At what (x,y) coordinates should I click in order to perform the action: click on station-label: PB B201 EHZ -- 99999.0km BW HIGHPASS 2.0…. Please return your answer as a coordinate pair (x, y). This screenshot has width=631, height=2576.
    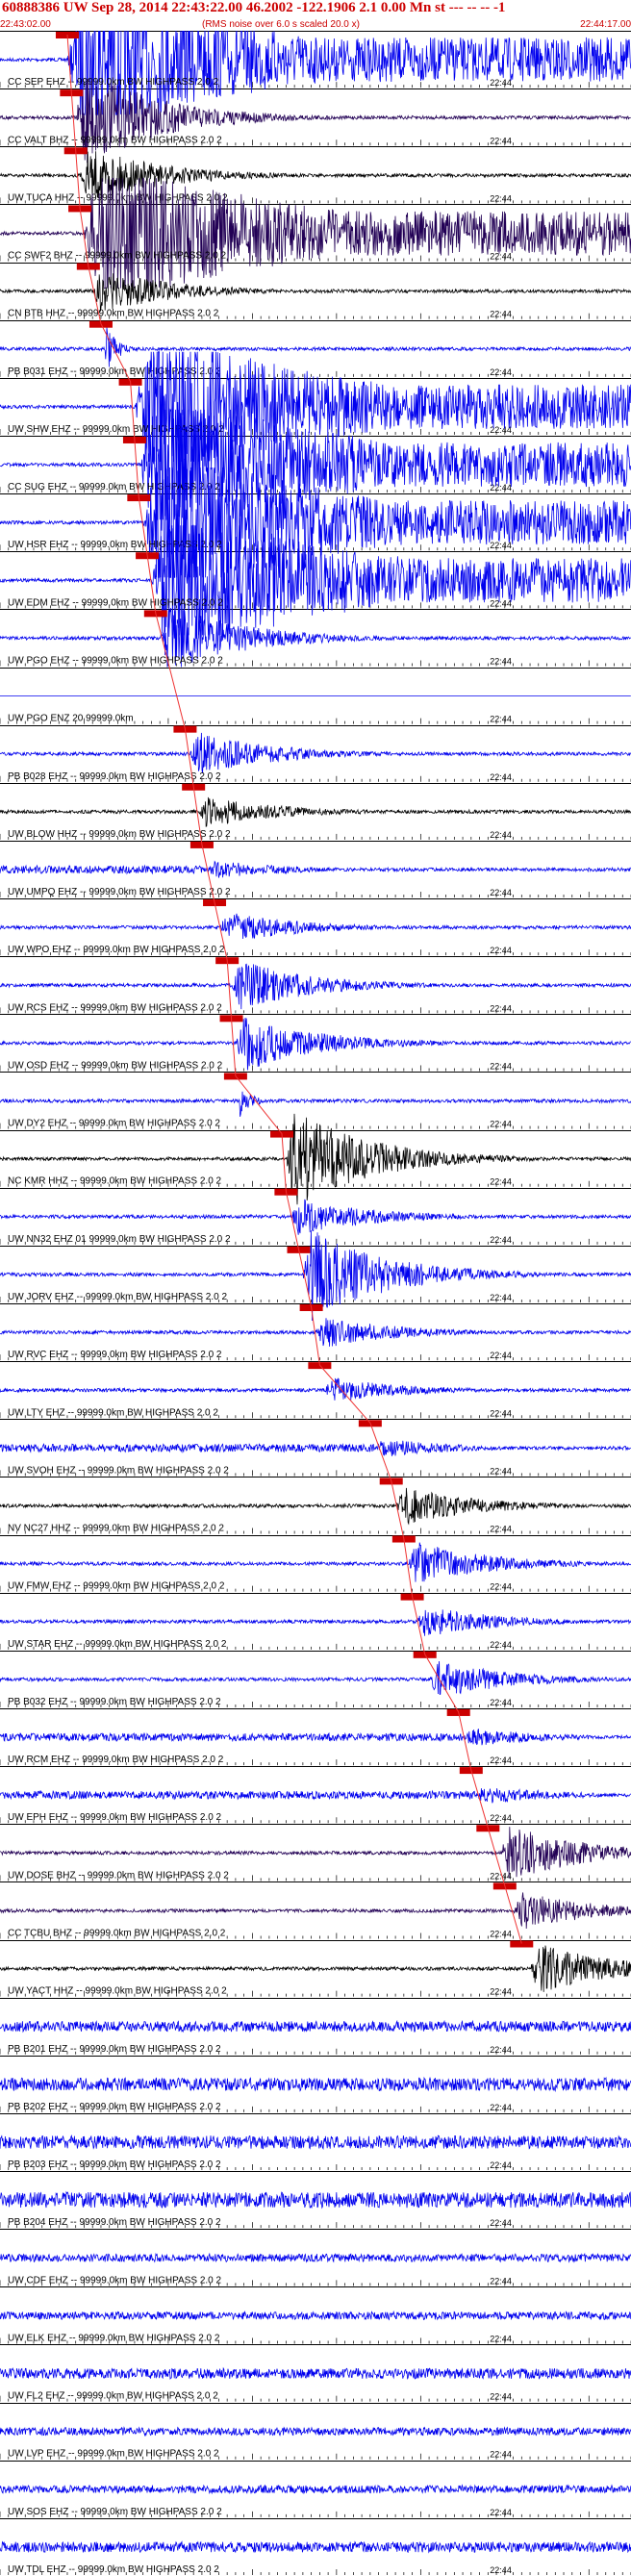
    Looking at the image, I should click on (114, 2049).